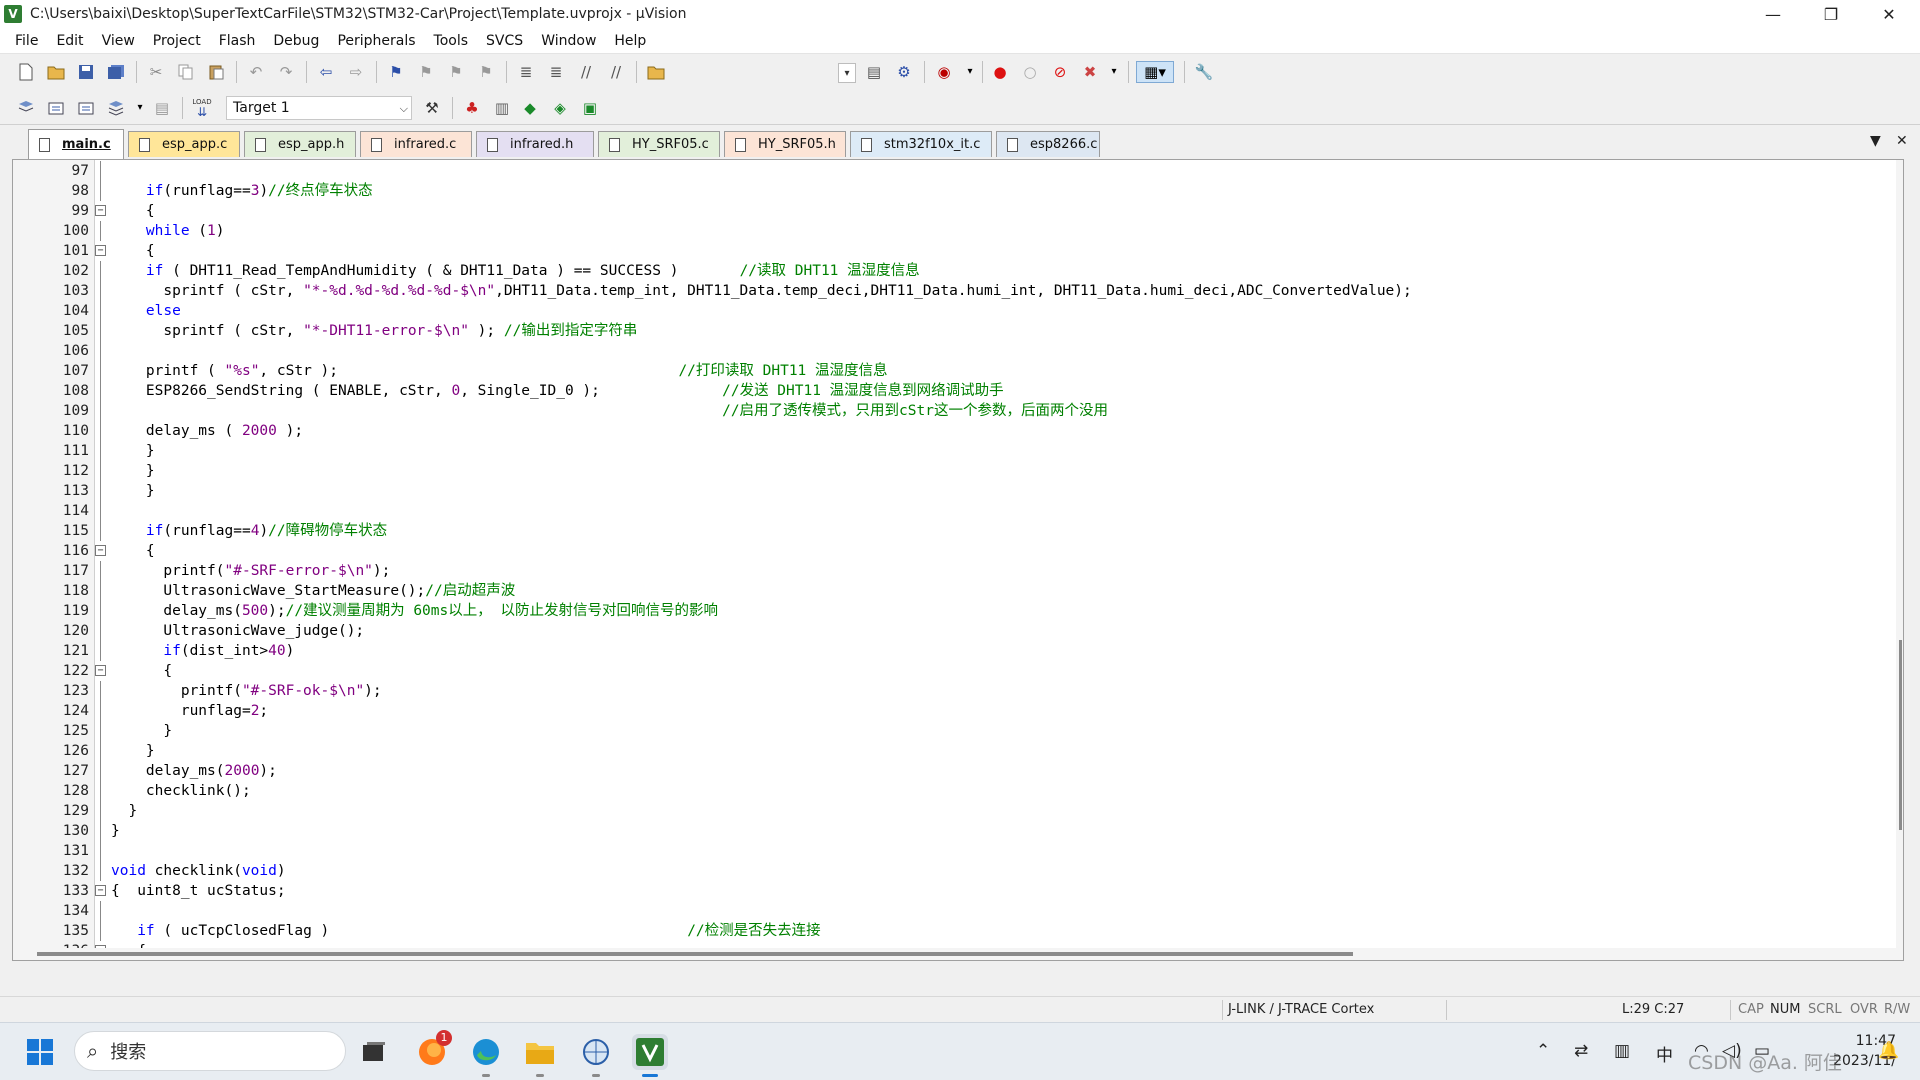  Describe the element at coordinates (948, 571) in the screenshot. I see `code-line: 117 printf("#-SRF-error-$\n");` at that location.